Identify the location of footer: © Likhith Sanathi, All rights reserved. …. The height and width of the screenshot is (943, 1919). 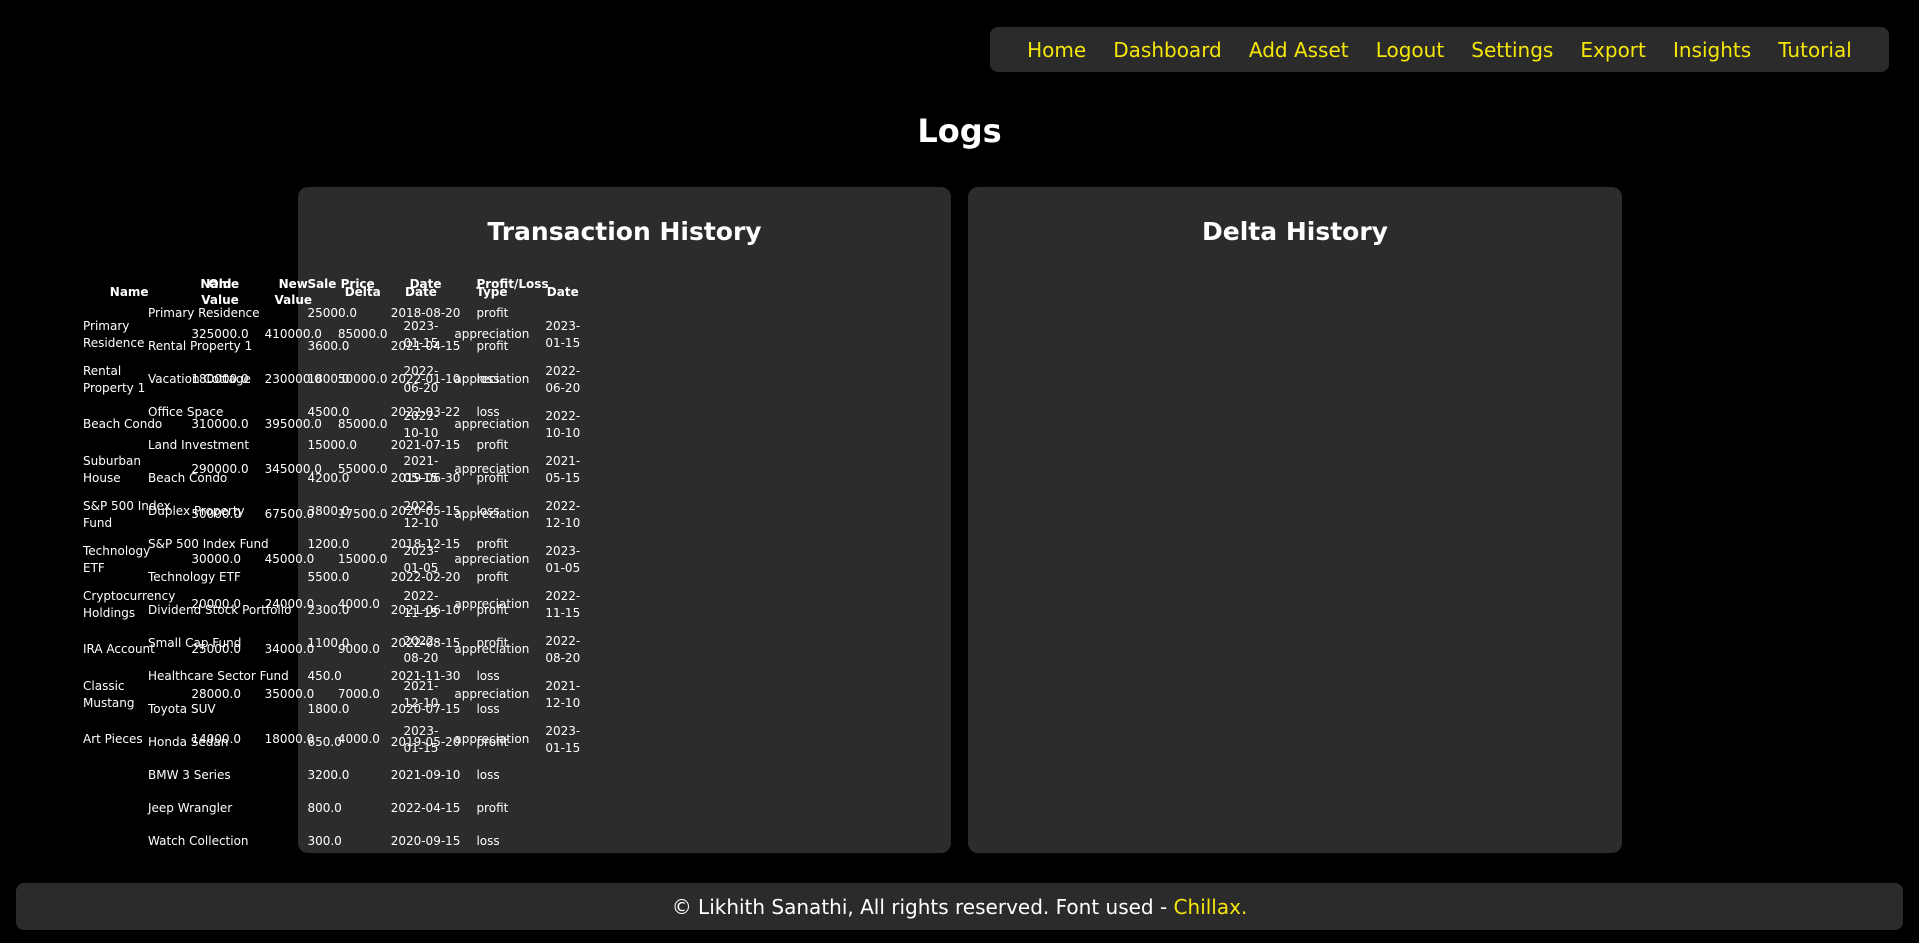
(959, 906).